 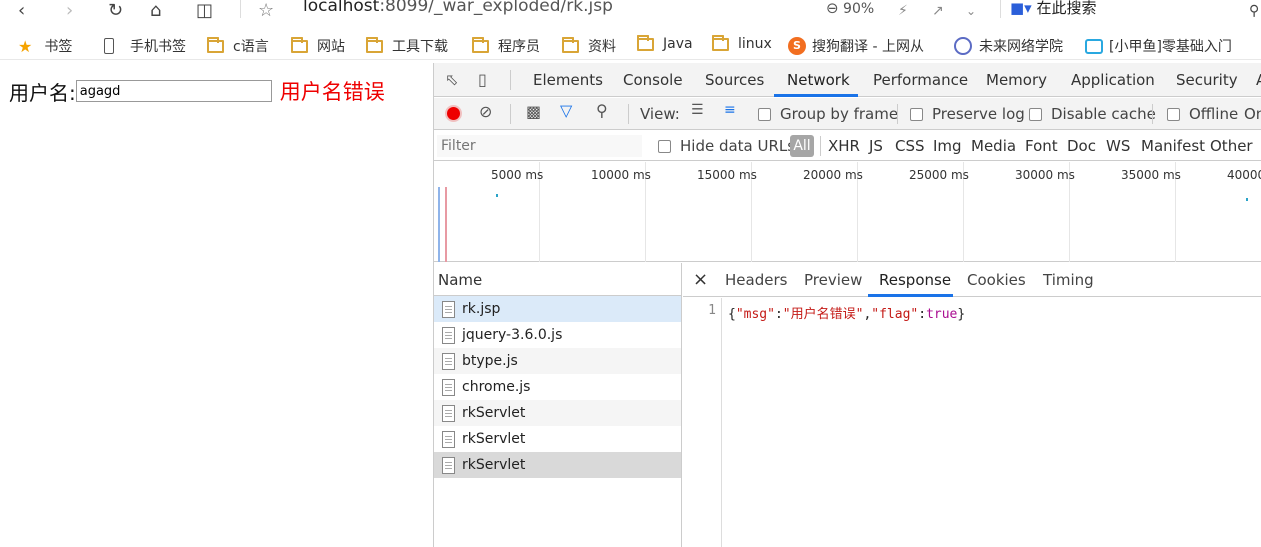 What do you see at coordinates (1231, 146) in the screenshot?
I see `filter-other: Other` at bounding box center [1231, 146].